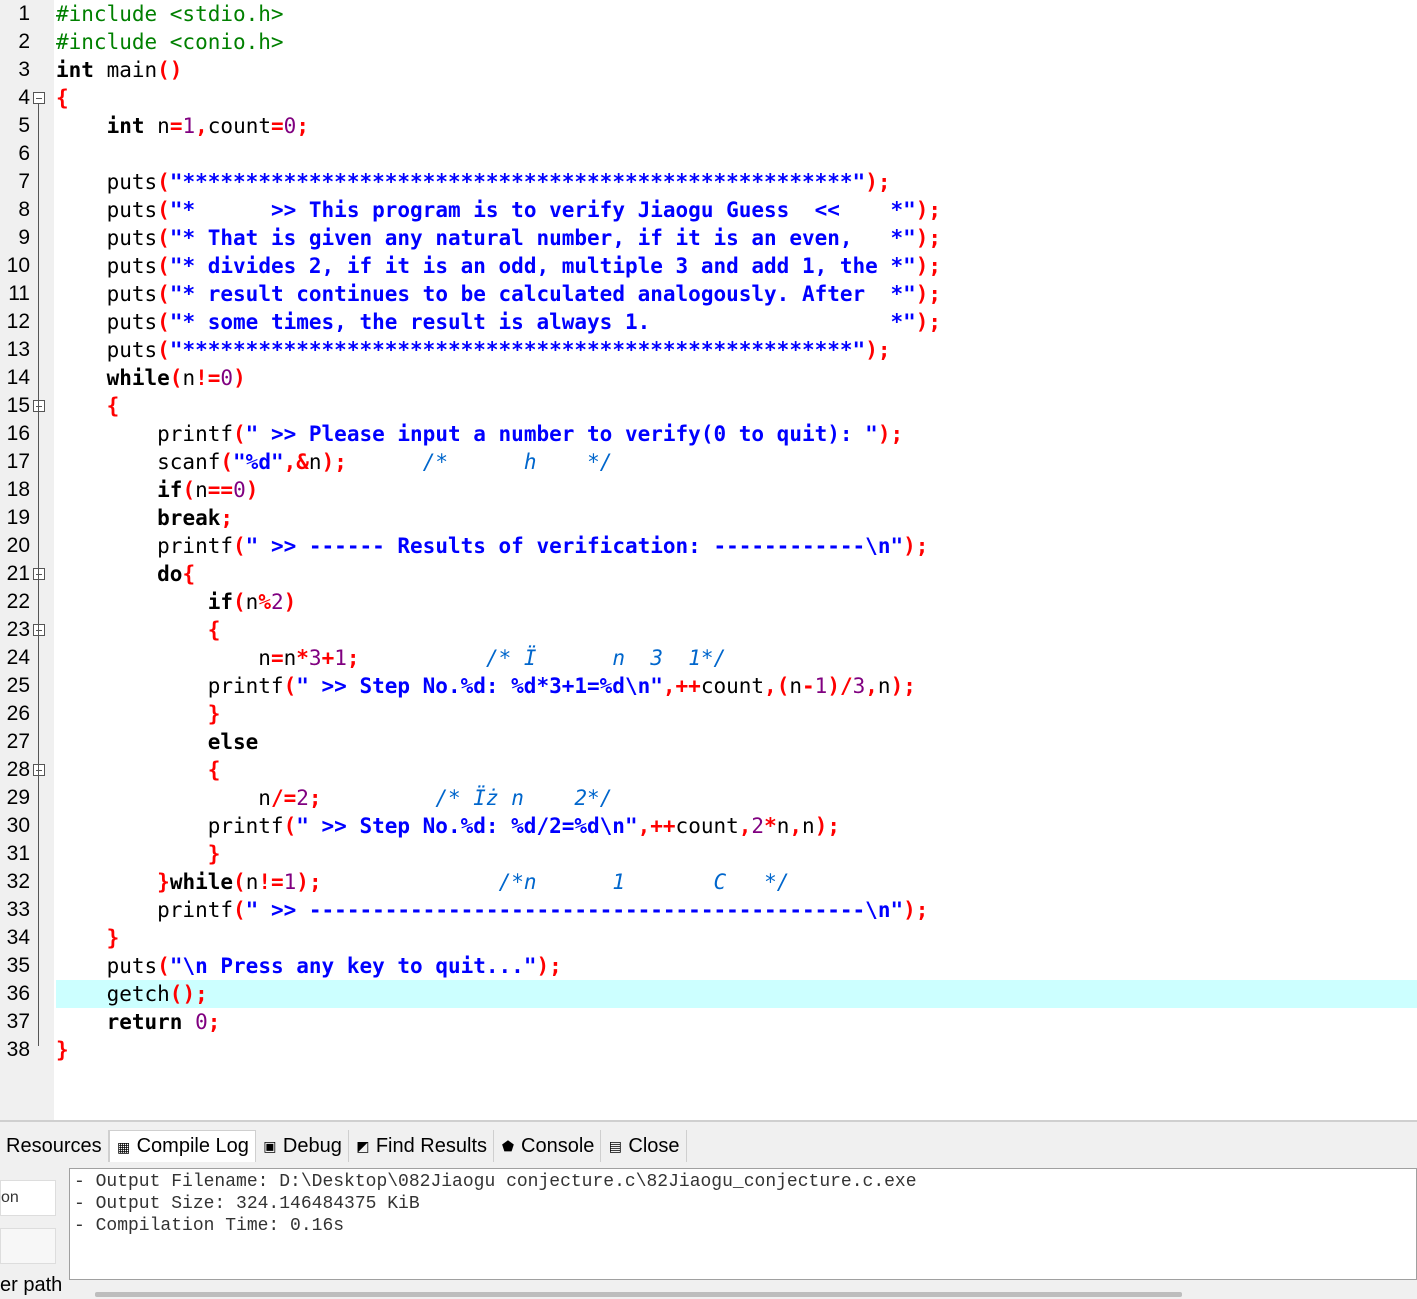 This screenshot has width=1417, height=1299. Describe the element at coordinates (170, 14) in the screenshot. I see `code-line: #include <stdio.h>` at that location.